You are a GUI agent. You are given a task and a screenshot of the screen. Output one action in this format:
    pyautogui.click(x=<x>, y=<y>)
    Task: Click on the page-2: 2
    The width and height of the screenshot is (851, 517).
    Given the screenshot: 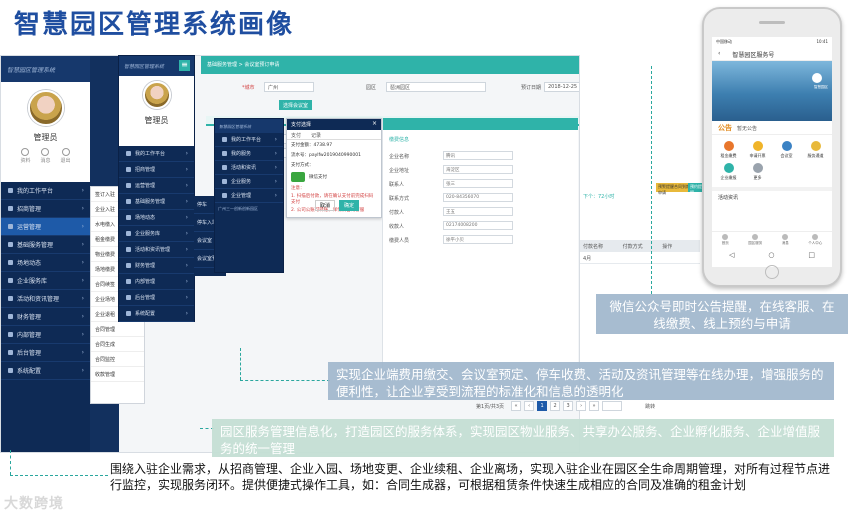 What is the action you would take?
    pyautogui.click(x=555, y=406)
    